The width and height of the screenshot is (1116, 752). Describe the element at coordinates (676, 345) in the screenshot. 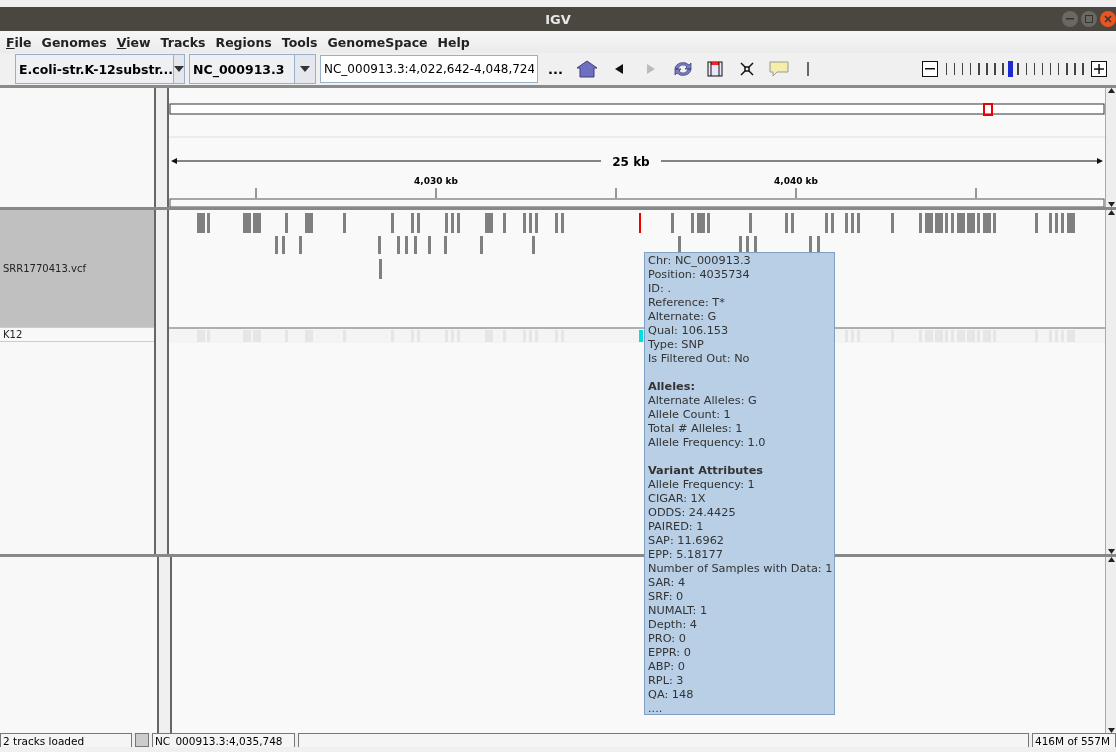

I see `tooltip-line: Type: SNP` at that location.